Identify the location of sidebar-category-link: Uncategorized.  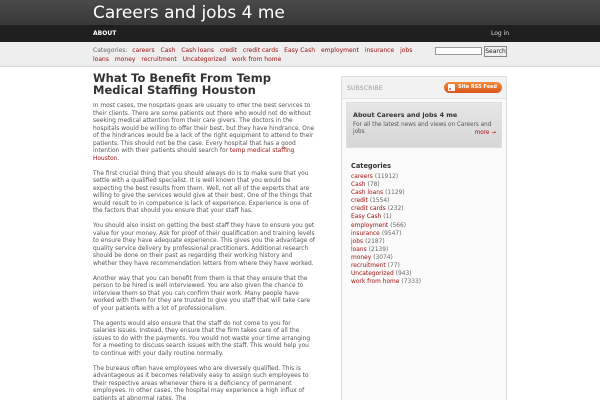
(372, 274).